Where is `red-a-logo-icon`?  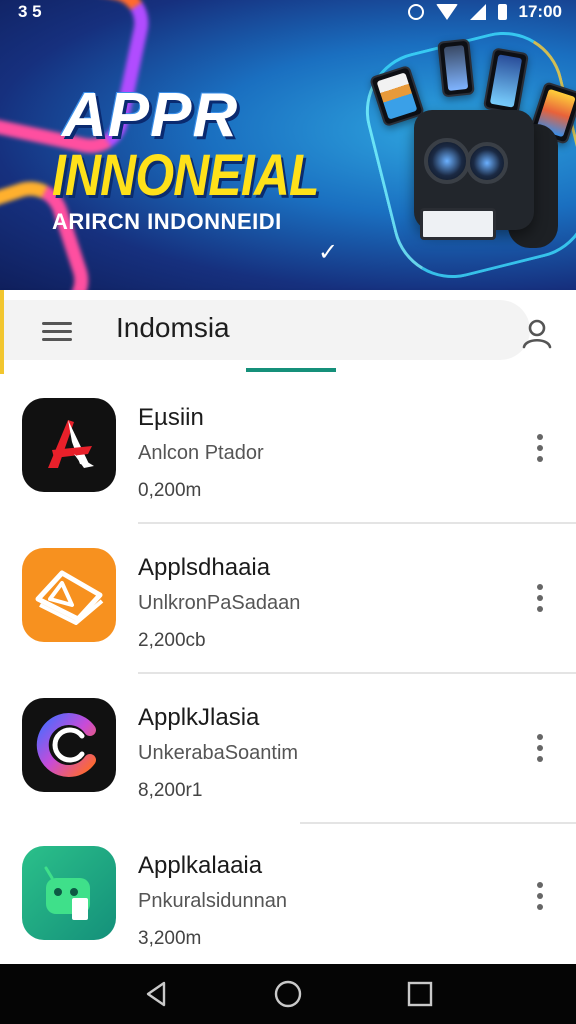 red-a-logo-icon is located at coordinates (69, 445).